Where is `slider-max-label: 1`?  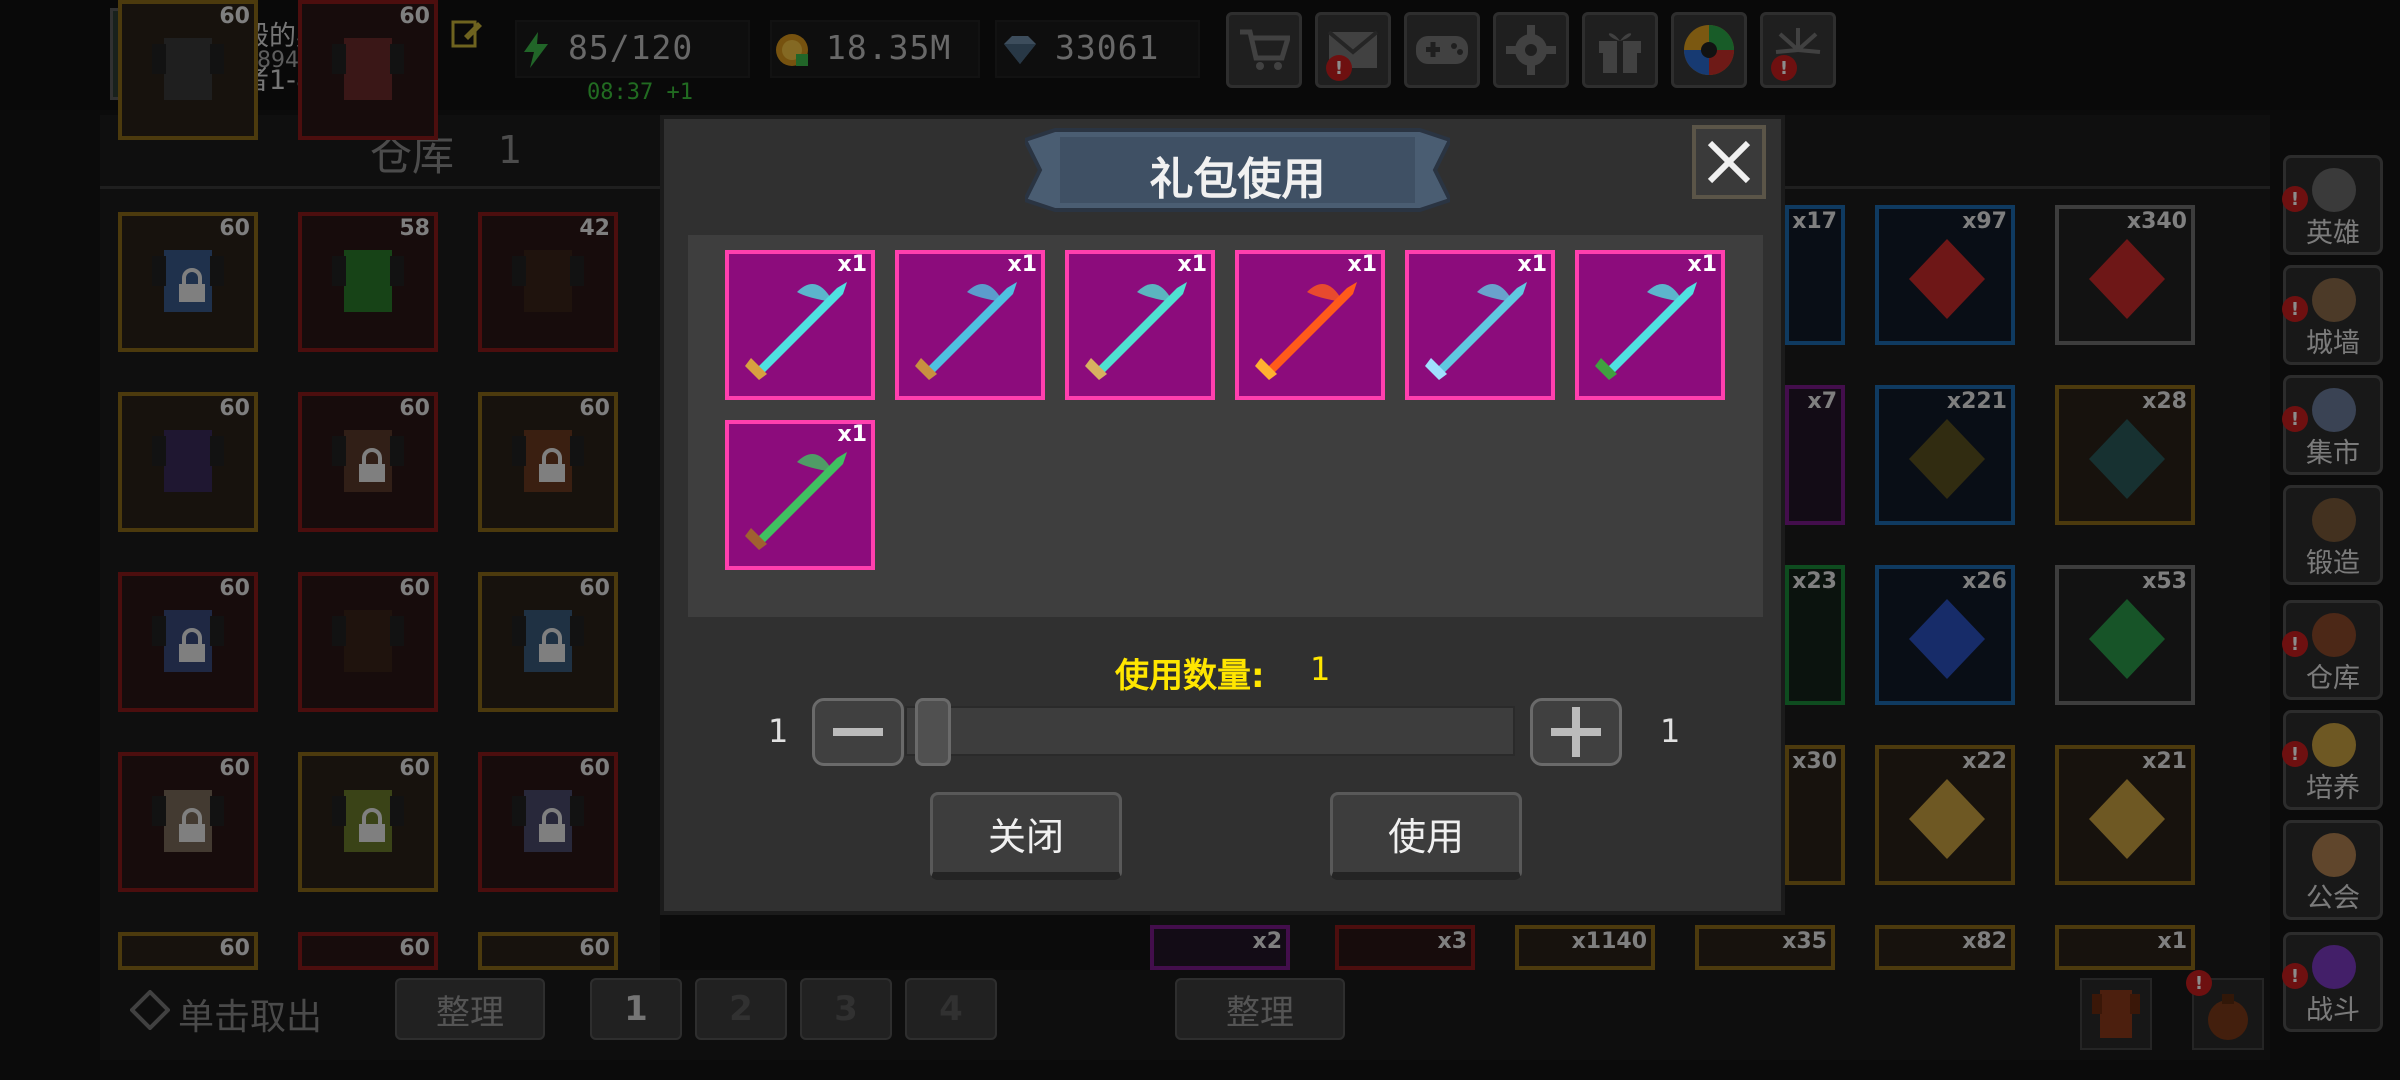
slider-max-label: 1 is located at coordinates (1670, 731).